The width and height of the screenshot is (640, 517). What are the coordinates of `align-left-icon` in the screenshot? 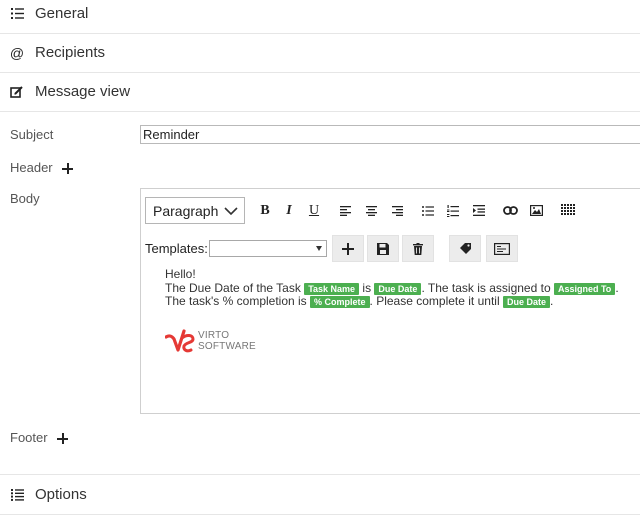 It's located at (345, 210).